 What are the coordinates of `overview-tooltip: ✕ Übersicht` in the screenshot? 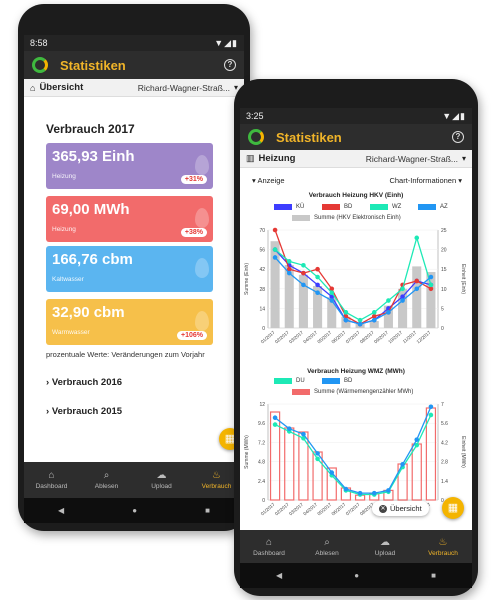 It's located at (400, 508).